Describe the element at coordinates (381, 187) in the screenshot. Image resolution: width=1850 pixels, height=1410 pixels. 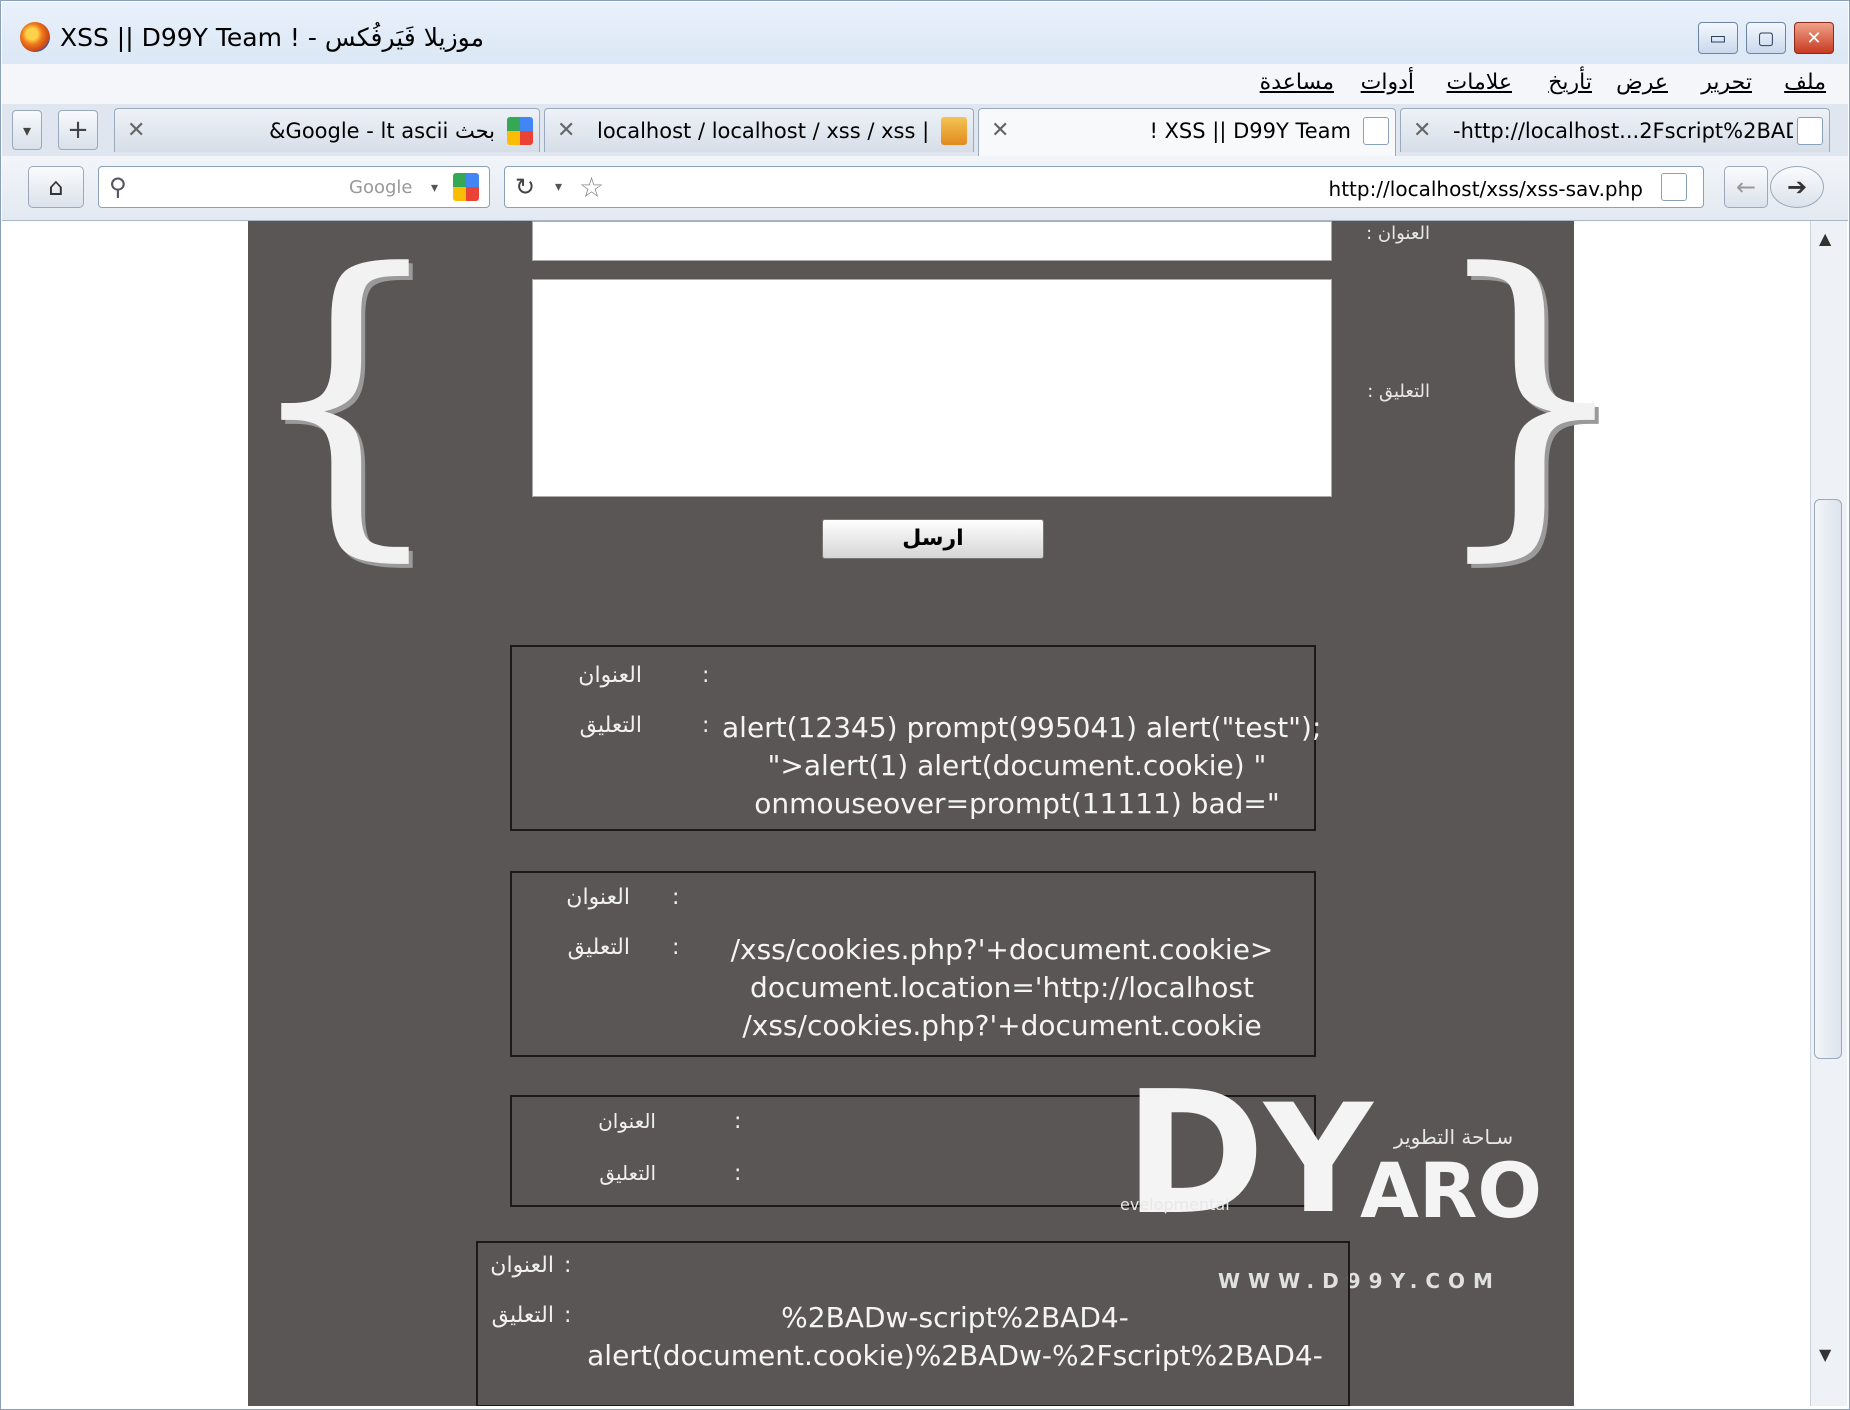
I see `search-placeholder: Google` at that location.